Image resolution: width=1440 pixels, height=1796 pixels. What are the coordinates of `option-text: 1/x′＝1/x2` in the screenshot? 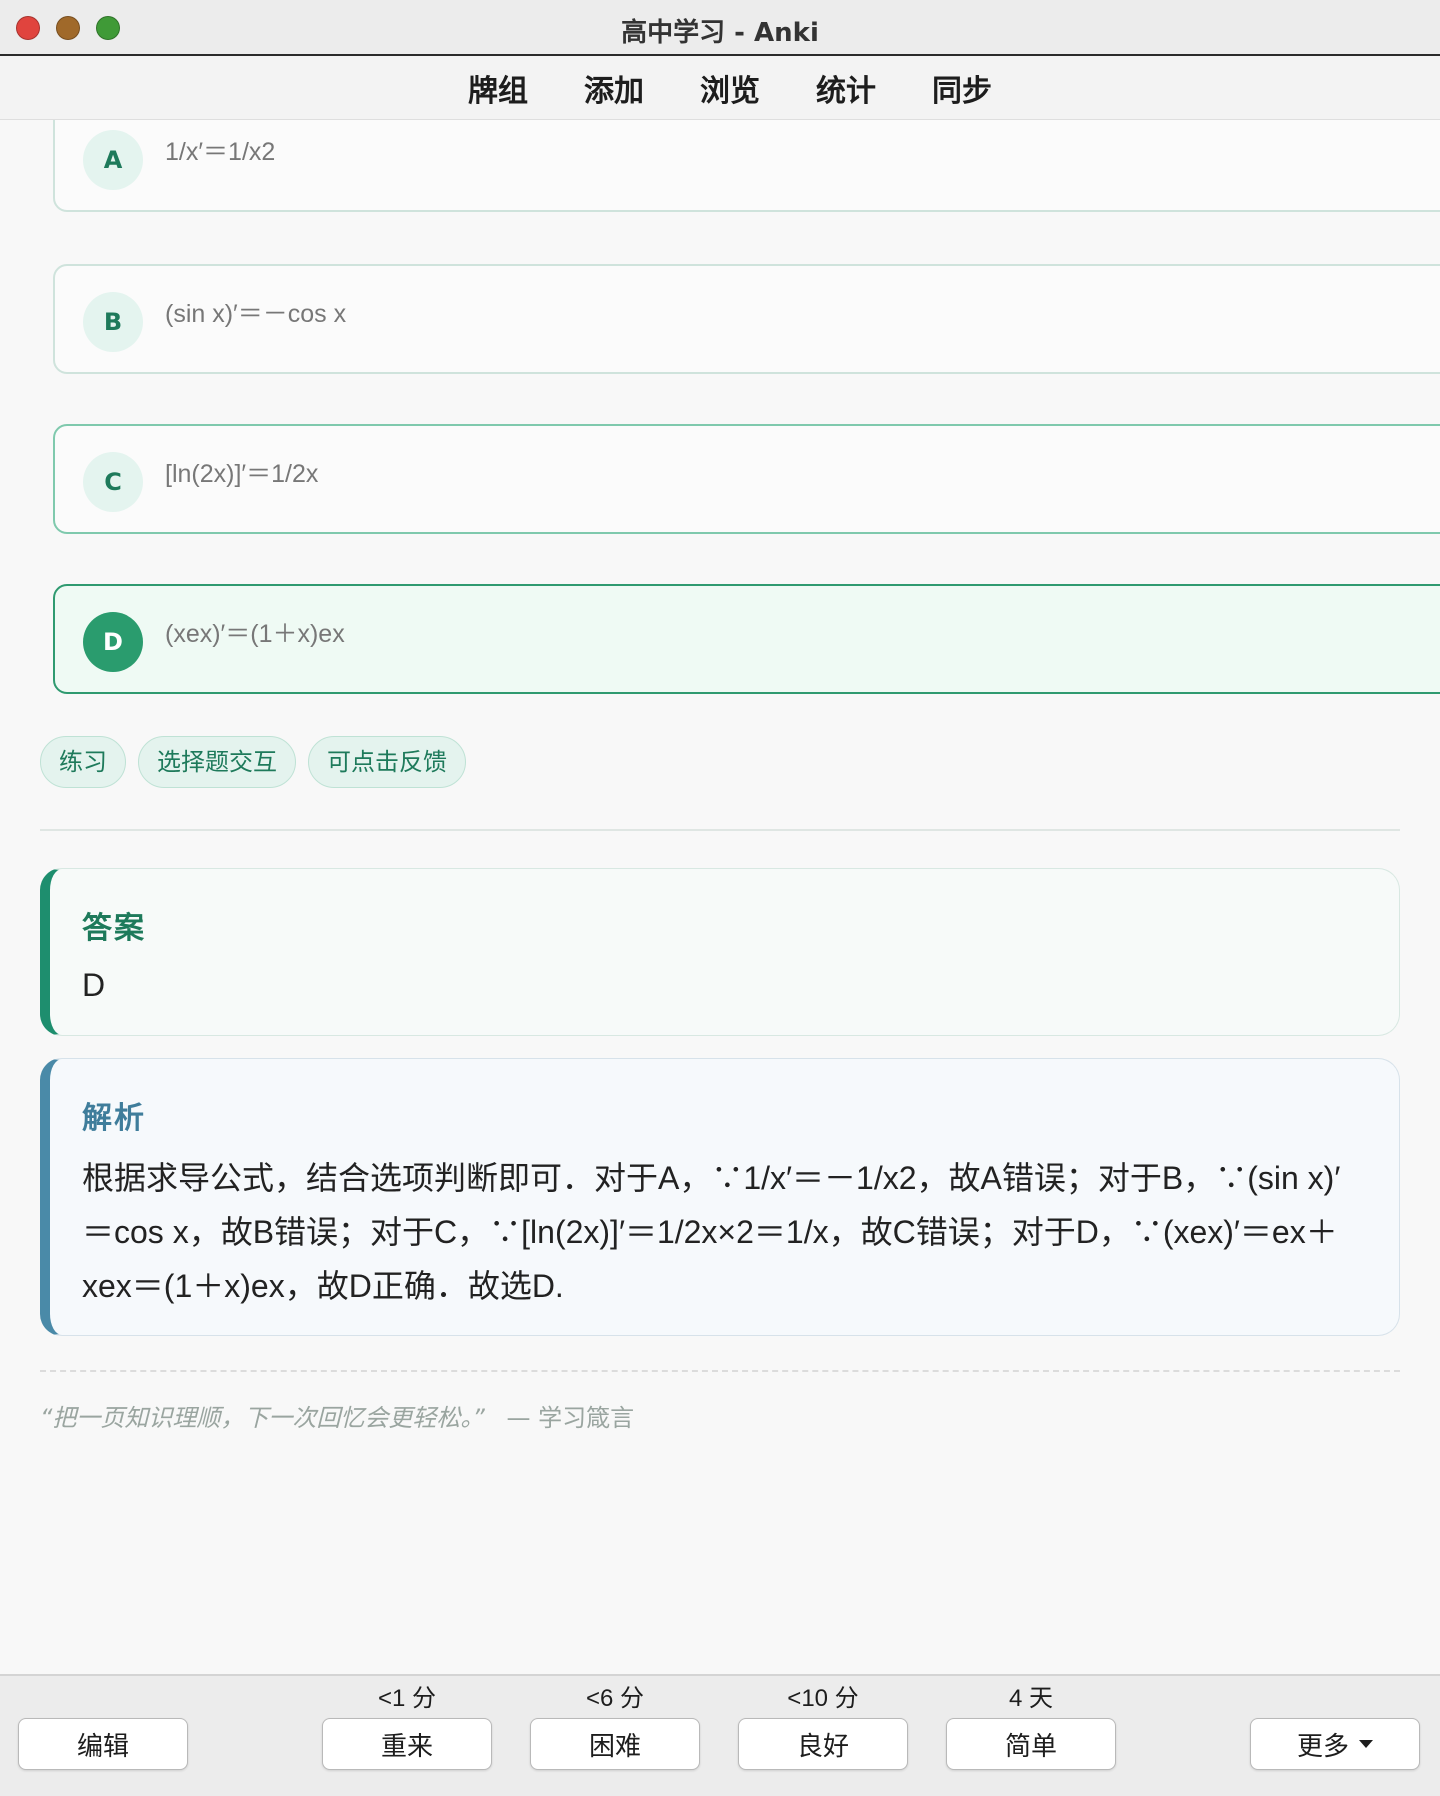 It's located at (220, 152).